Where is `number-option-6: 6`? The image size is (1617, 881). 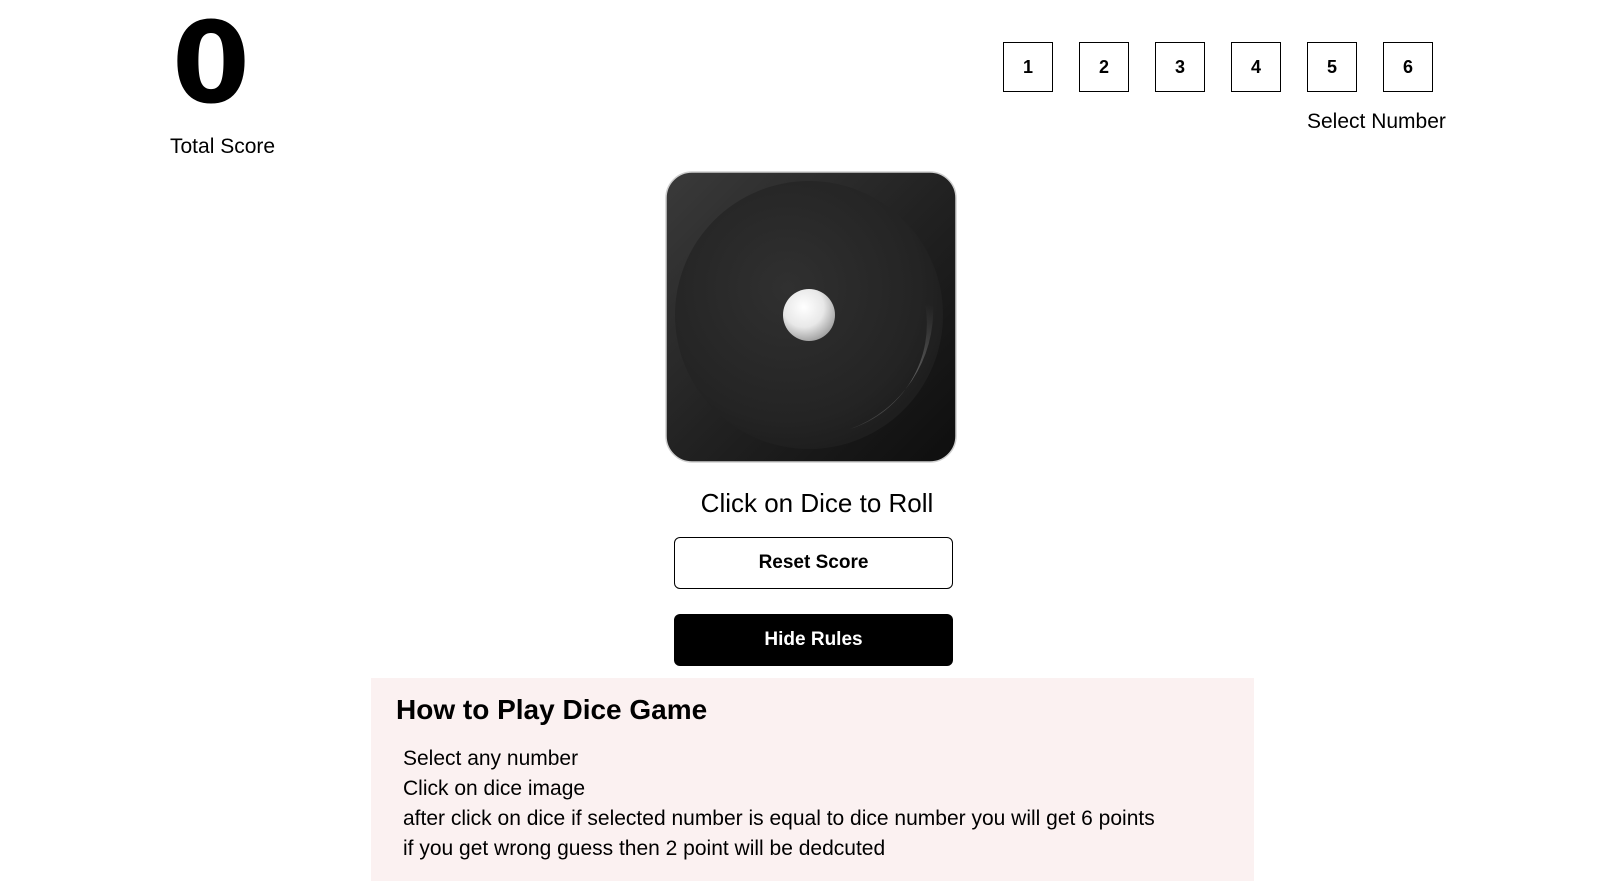 number-option-6: 6 is located at coordinates (1408, 67).